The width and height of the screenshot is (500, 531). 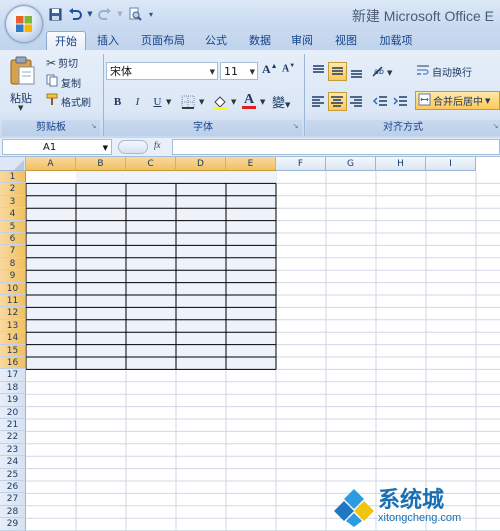 What do you see at coordinates (13, 301) in the screenshot?
I see `row-header-11: 11` at bounding box center [13, 301].